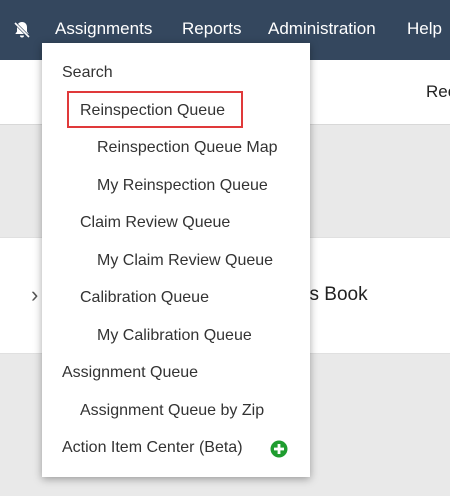 The height and width of the screenshot is (496, 450). What do you see at coordinates (185, 261) in the screenshot?
I see `menu-item-my-claim-review-queue: My Claim Review Queue` at bounding box center [185, 261].